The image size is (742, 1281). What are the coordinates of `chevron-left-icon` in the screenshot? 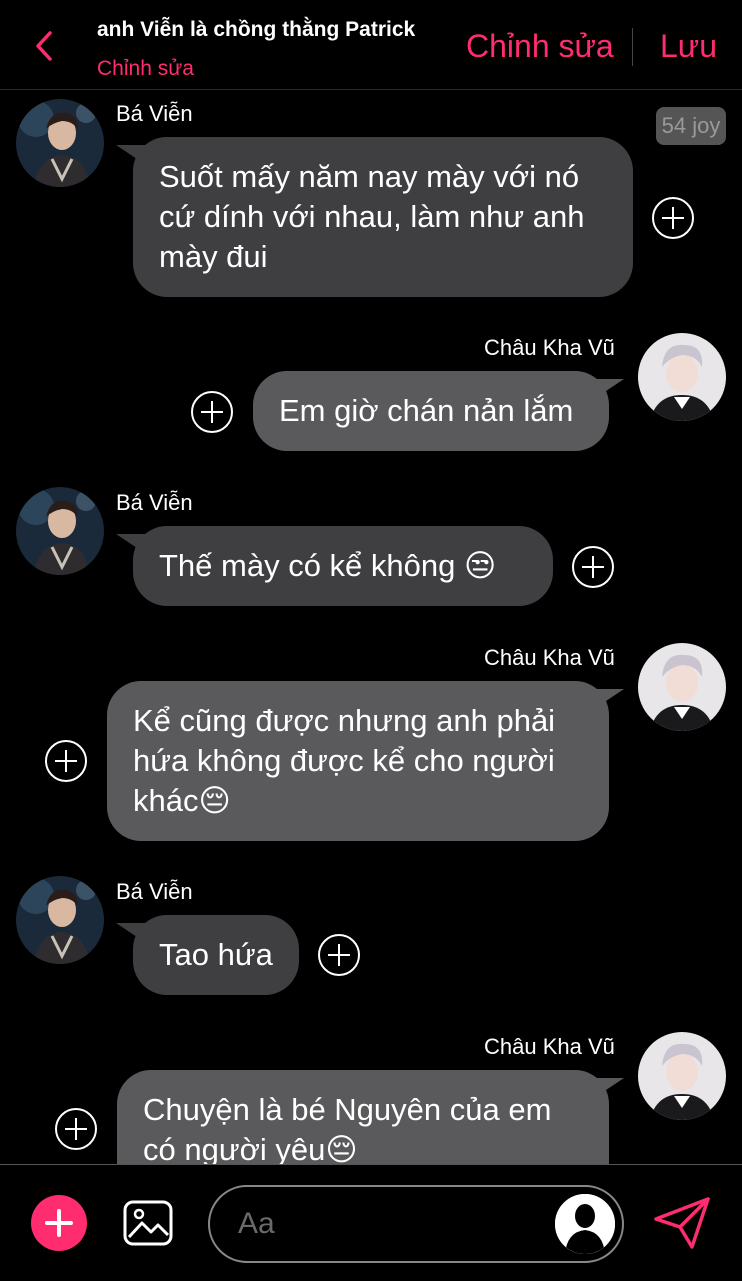 It's located at (44, 46).